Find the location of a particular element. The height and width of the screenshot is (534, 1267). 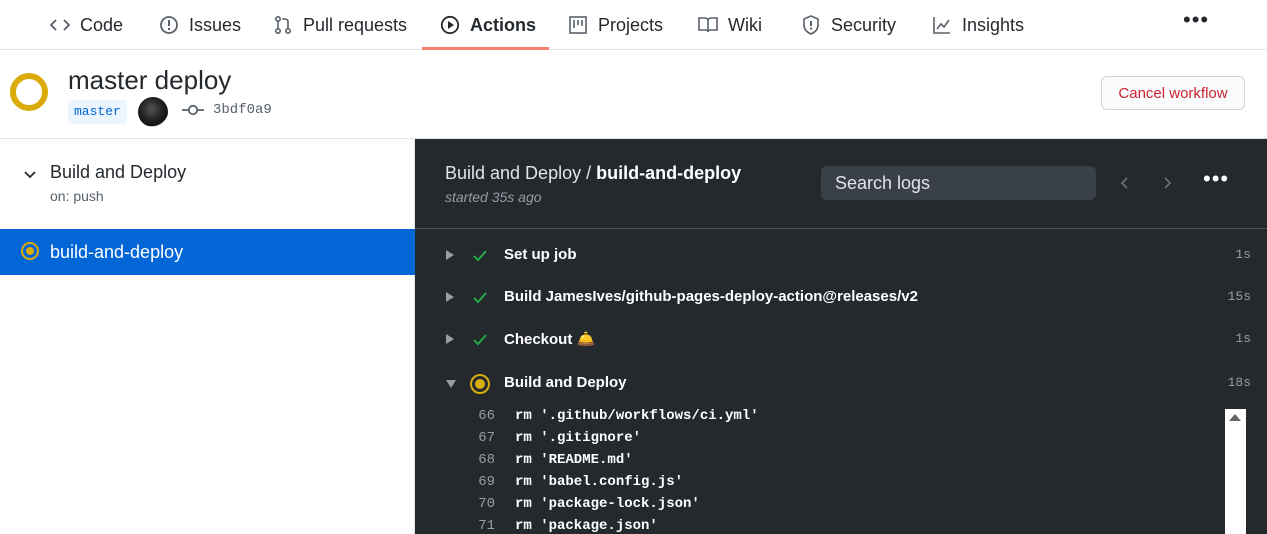

commit-sha-link: 3bdf0a9 is located at coordinates (242, 110).